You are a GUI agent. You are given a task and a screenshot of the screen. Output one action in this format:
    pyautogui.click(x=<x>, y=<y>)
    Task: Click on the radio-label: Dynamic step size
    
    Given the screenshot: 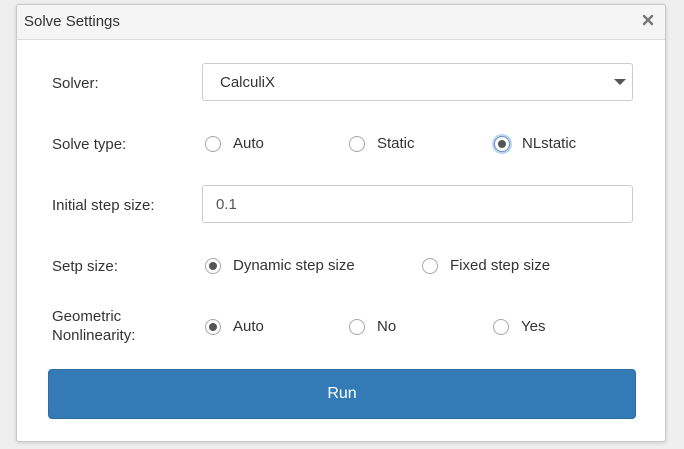 What is the action you would take?
    pyautogui.click(x=294, y=265)
    